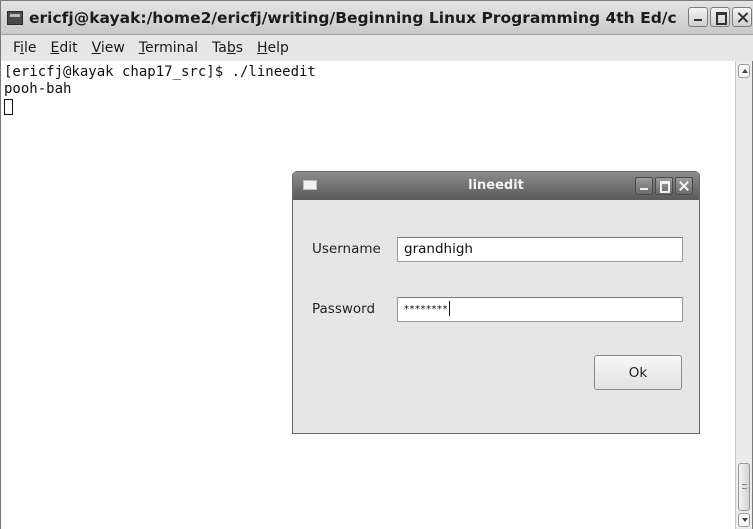 The image size is (753, 529). I want to click on menu-view: View, so click(108, 48).